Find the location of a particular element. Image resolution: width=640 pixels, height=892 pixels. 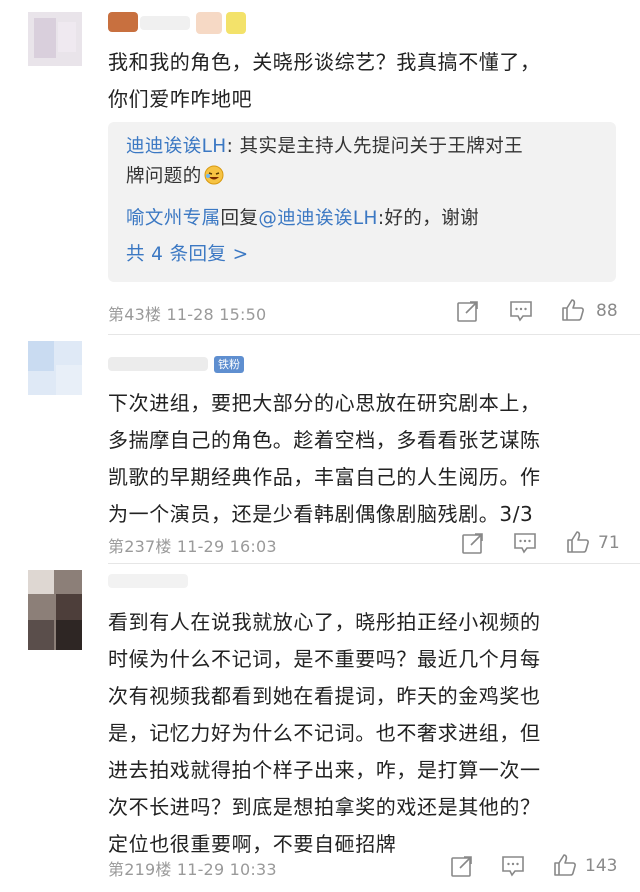

reply-item-cont: 牌问题的 is located at coordinates (175, 177).